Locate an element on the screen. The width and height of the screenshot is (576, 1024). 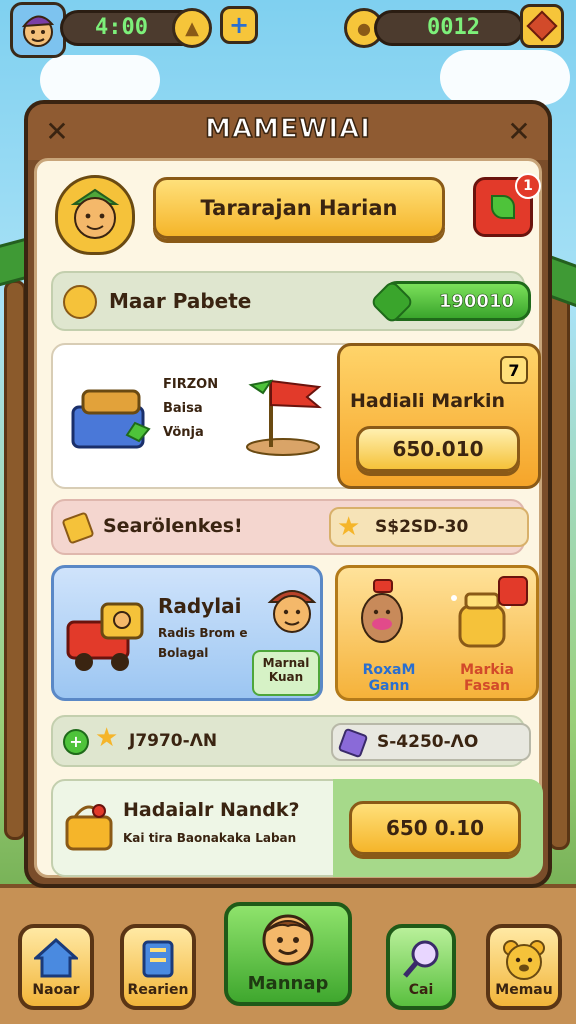
right-label-1b: Gann is located at coordinates (389, 686).